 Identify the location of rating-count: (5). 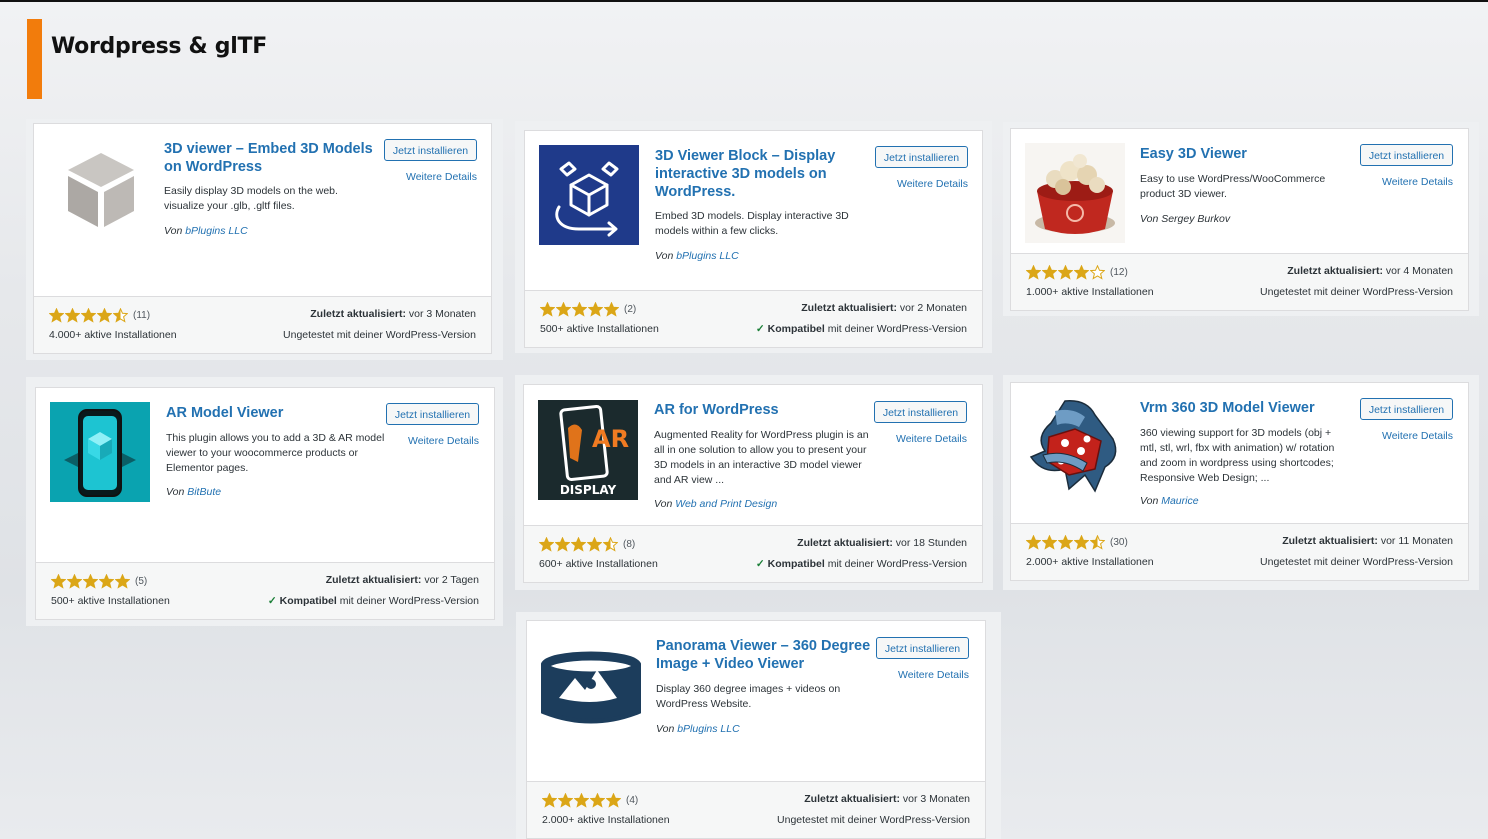
(141, 581).